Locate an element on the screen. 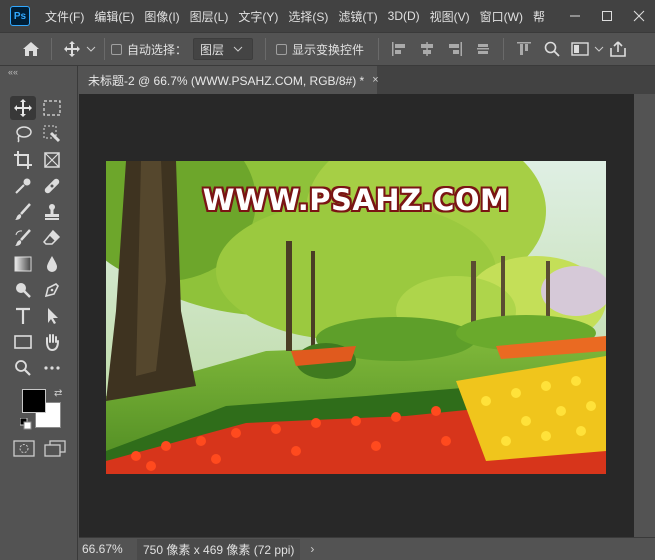 The width and height of the screenshot is (655, 560). collapse-panel-icon: «« is located at coordinates (38, 72).